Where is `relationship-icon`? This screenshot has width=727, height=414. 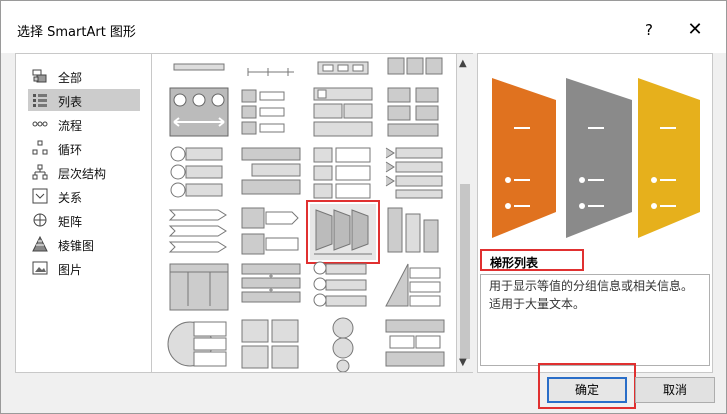
relationship-icon is located at coordinates (40, 196).